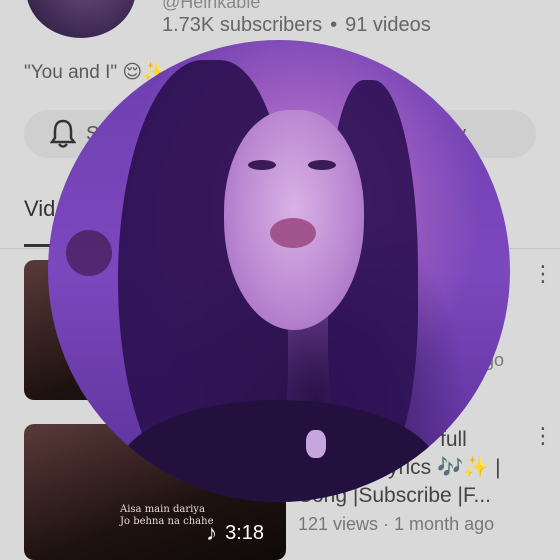 Image resolution: width=560 pixels, height=560 pixels. I want to click on photo-lips, so click(293, 233).